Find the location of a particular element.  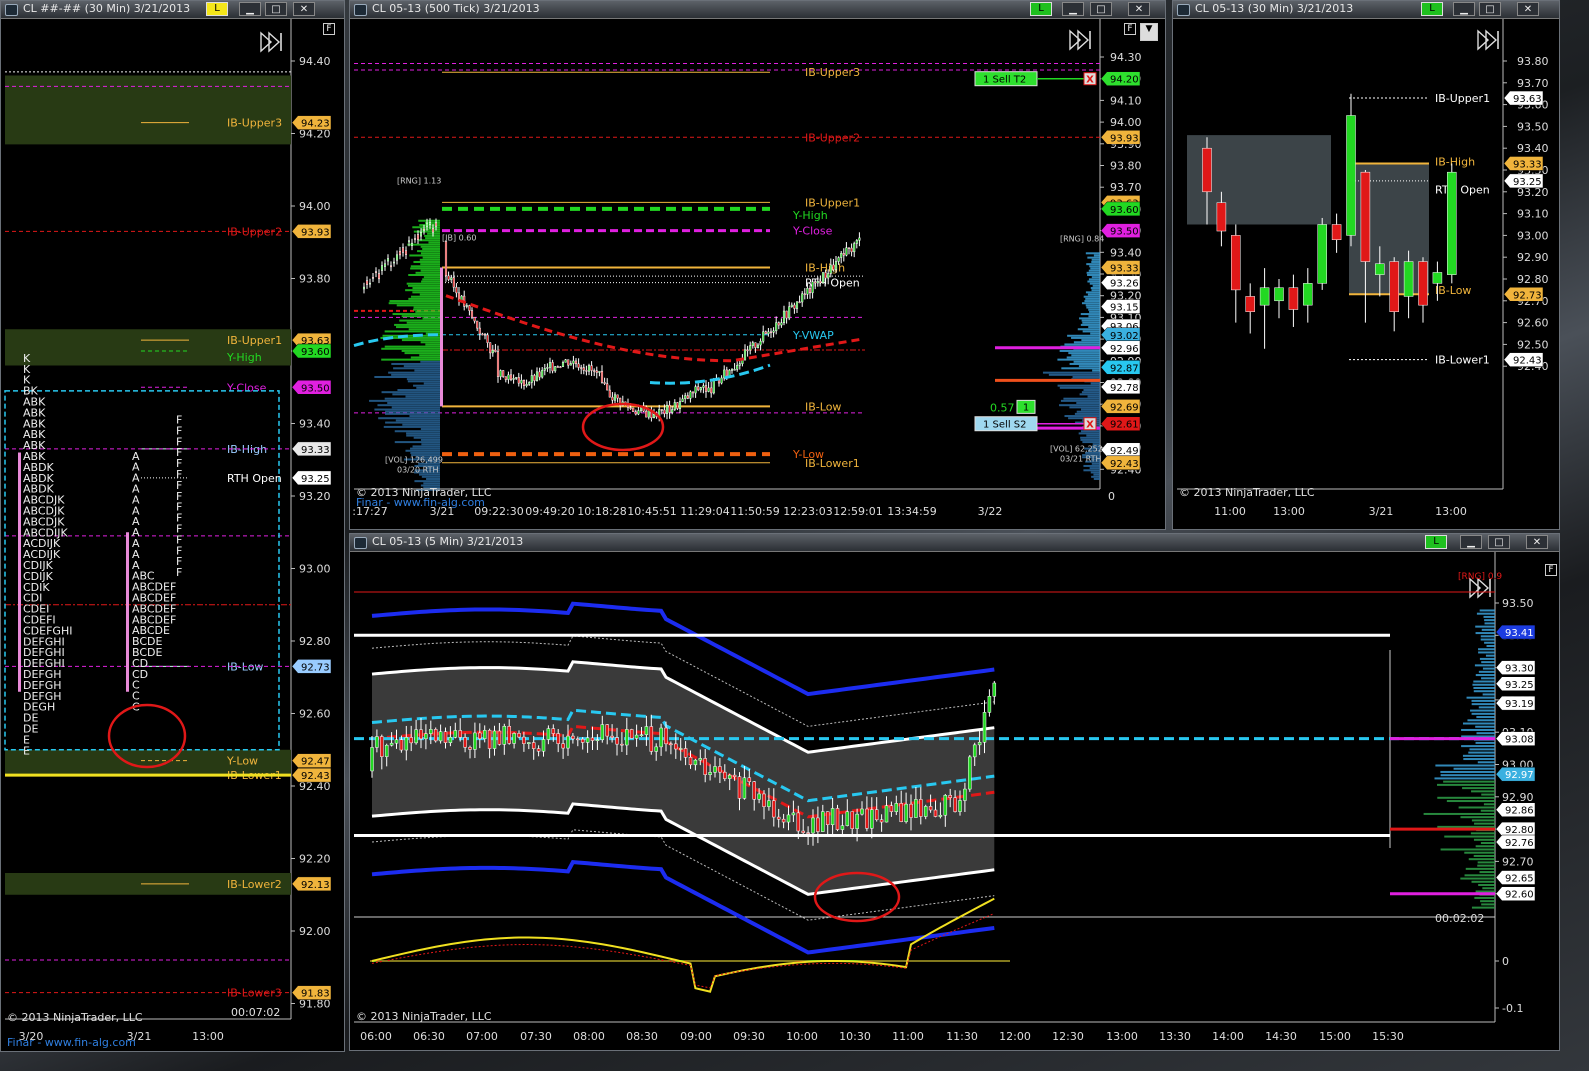

time-tick-label: 12:30 is located at coordinates (1068, 1036).